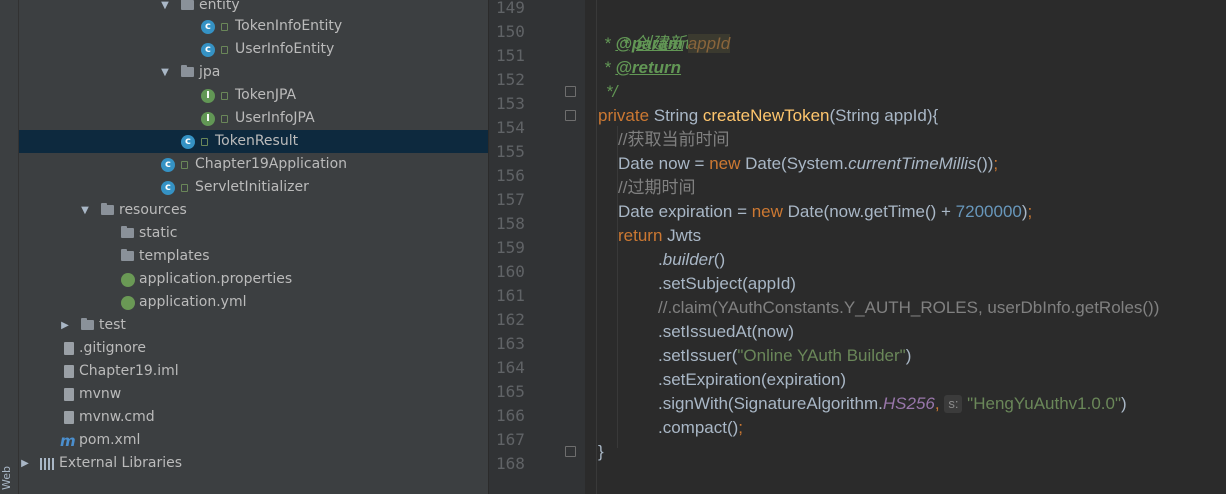 This screenshot has height=494, width=1226. What do you see at coordinates (510, 439) in the screenshot?
I see `line-number: 167` at bounding box center [510, 439].